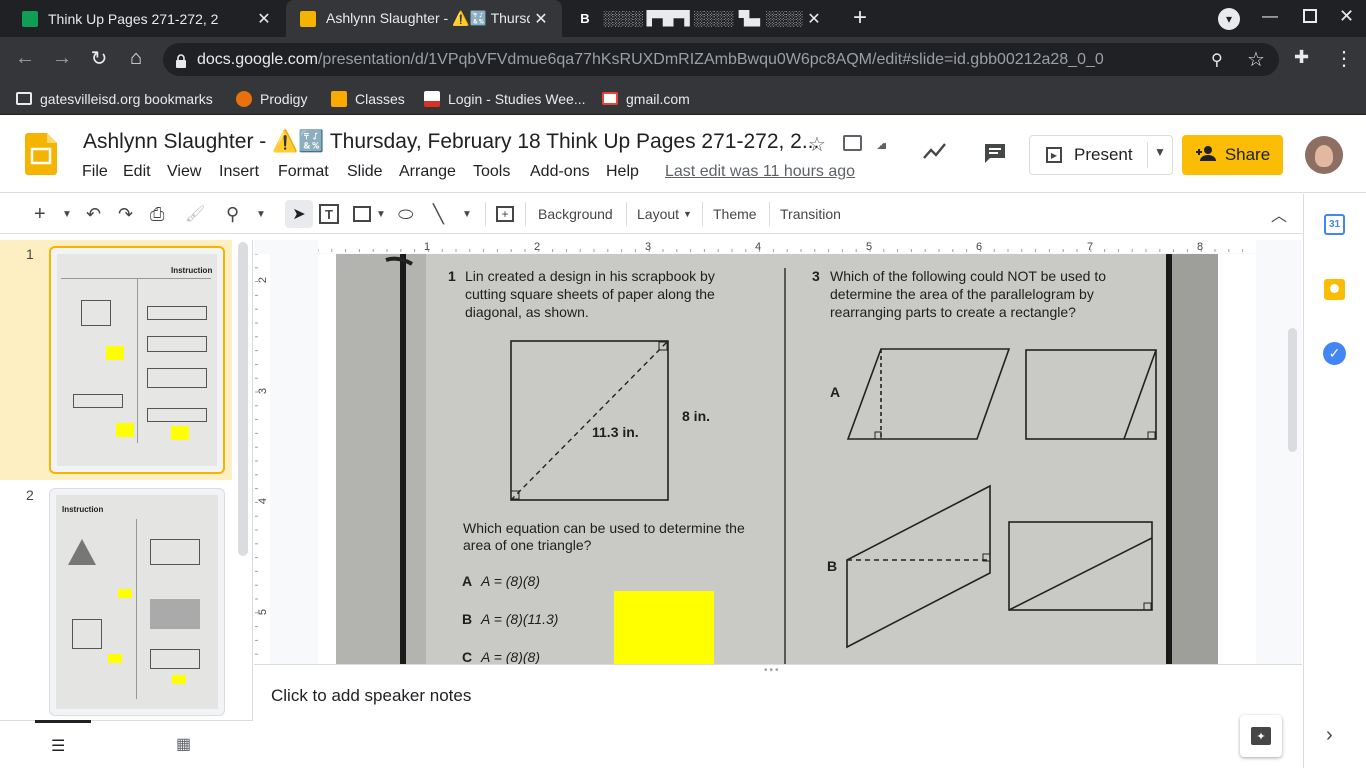  Describe the element at coordinates (41, 154) in the screenshot. I see `slides-logo-icon` at that location.